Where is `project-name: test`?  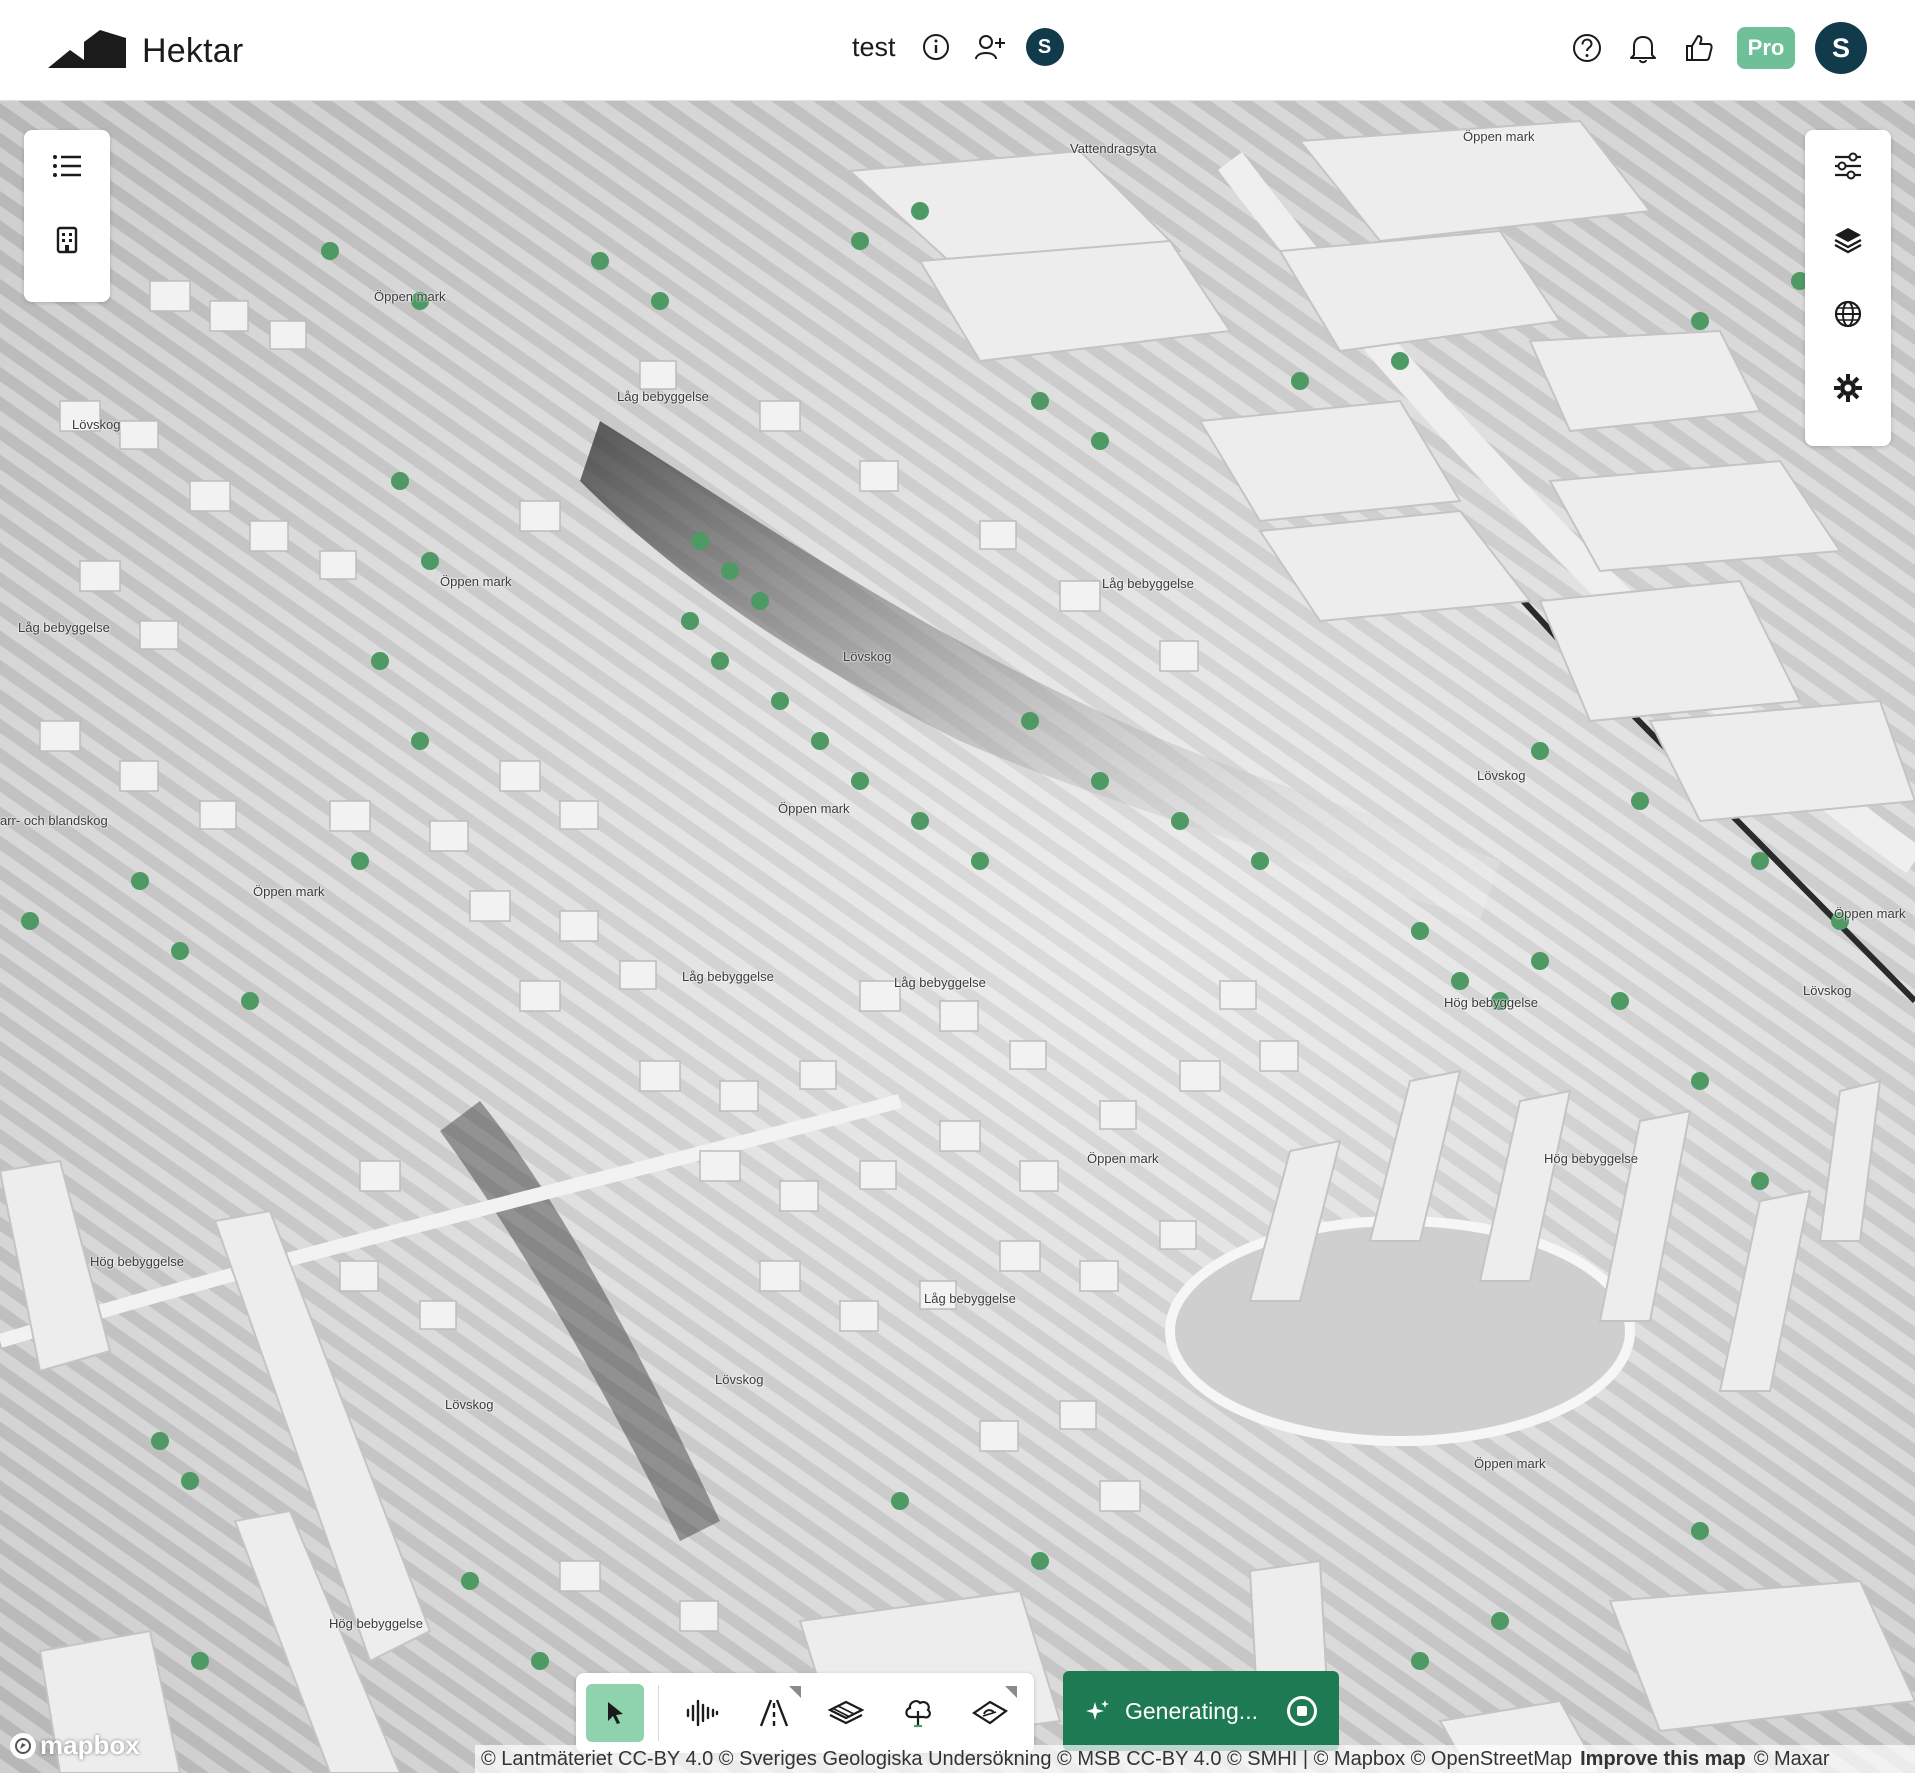 project-name: test is located at coordinates (874, 47).